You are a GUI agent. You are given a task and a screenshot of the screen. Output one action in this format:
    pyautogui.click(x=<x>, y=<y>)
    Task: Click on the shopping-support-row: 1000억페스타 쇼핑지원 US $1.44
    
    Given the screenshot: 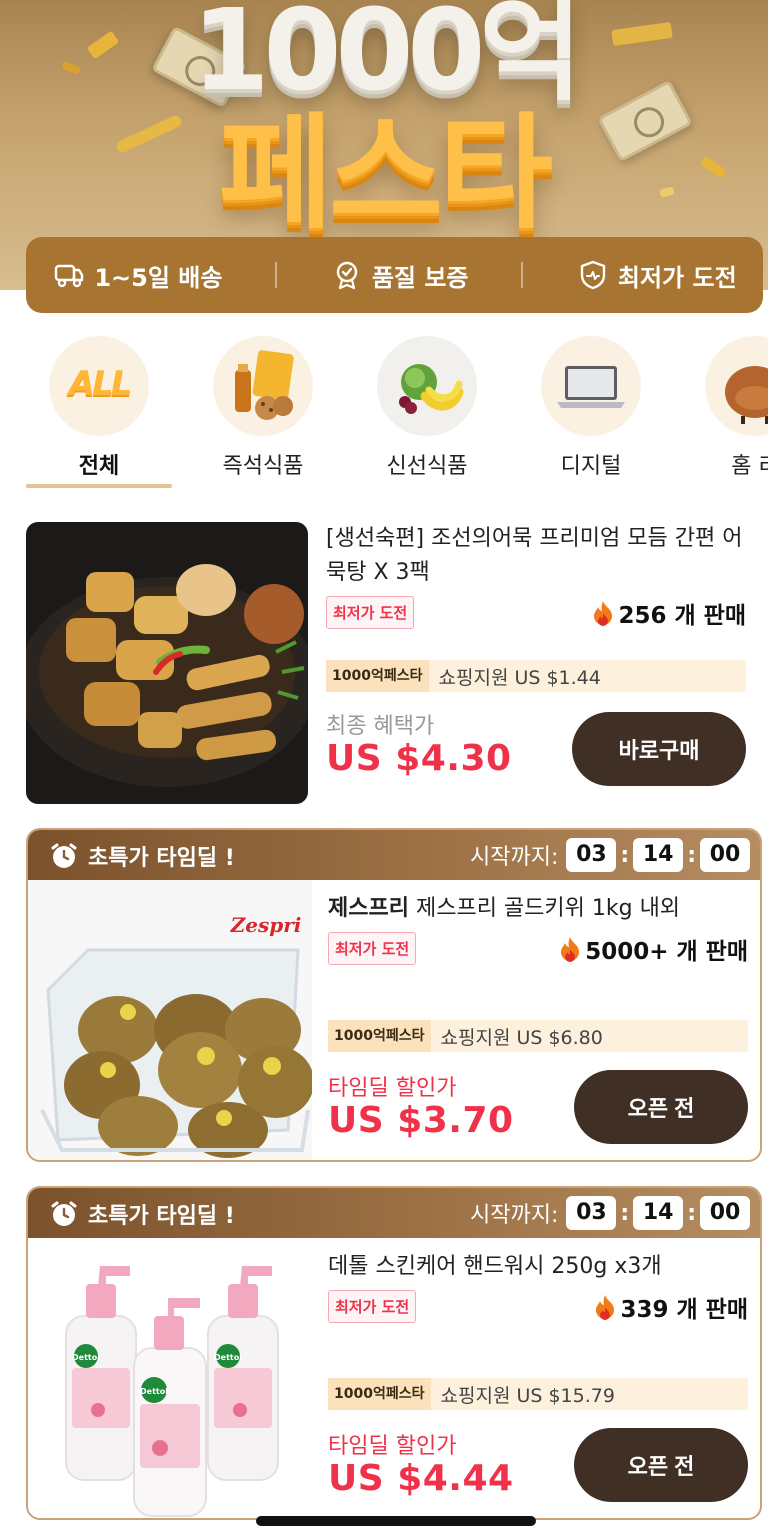 What is the action you would take?
    pyautogui.click(x=536, y=676)
    